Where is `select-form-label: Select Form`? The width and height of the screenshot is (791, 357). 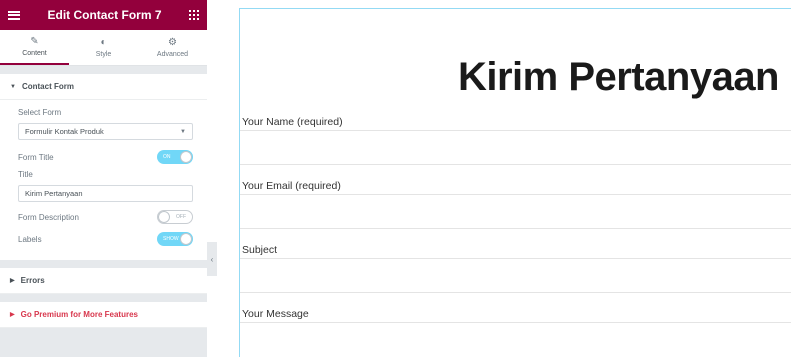
select-form-label: Select Form is located at coordinates (40, 112).